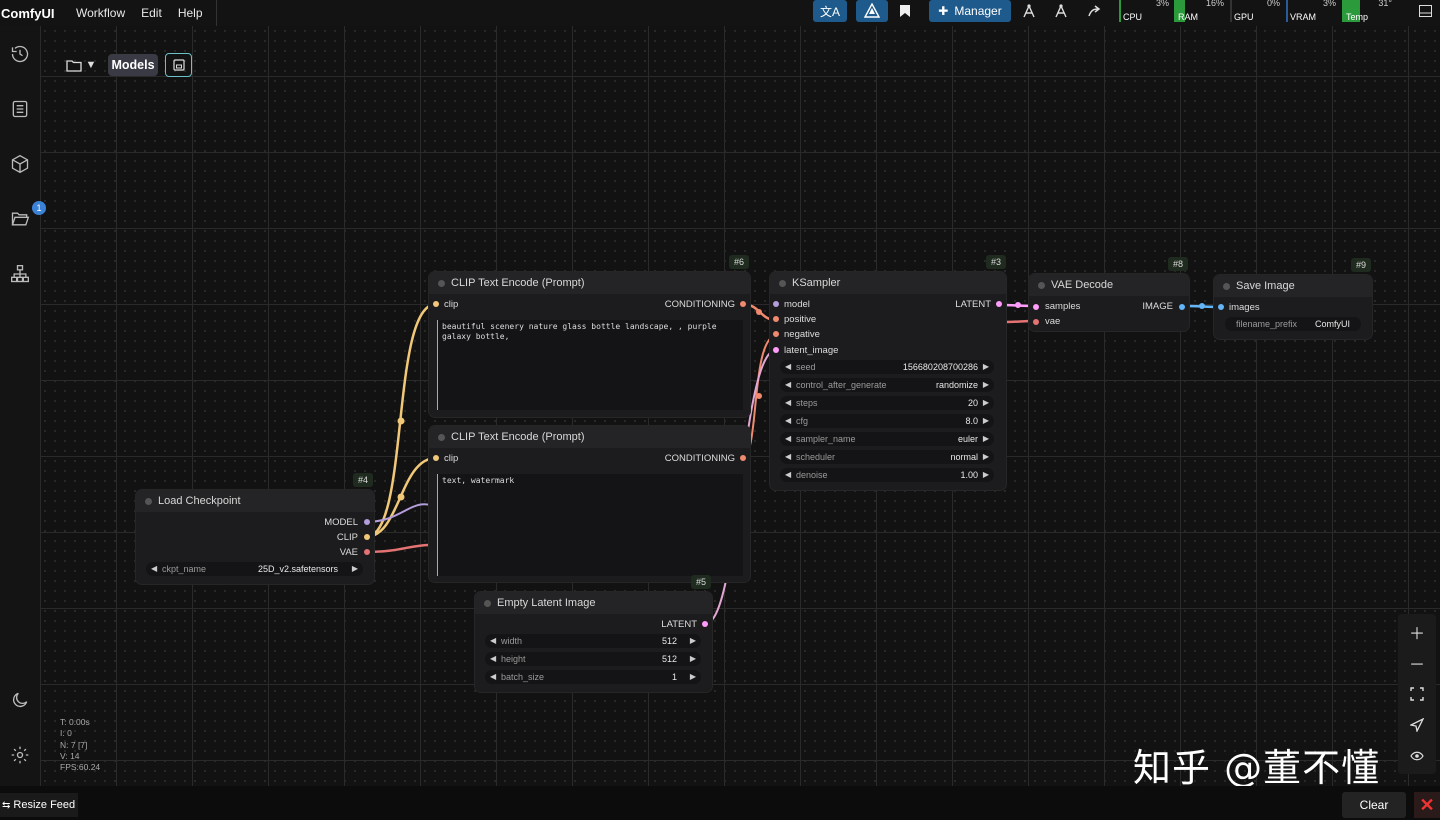 The width and height of the screenshot is (1440, 820). Describe the element at coordinates (1427, 805) in the screenshot. I see `close-feed-button: ✕` at that location.